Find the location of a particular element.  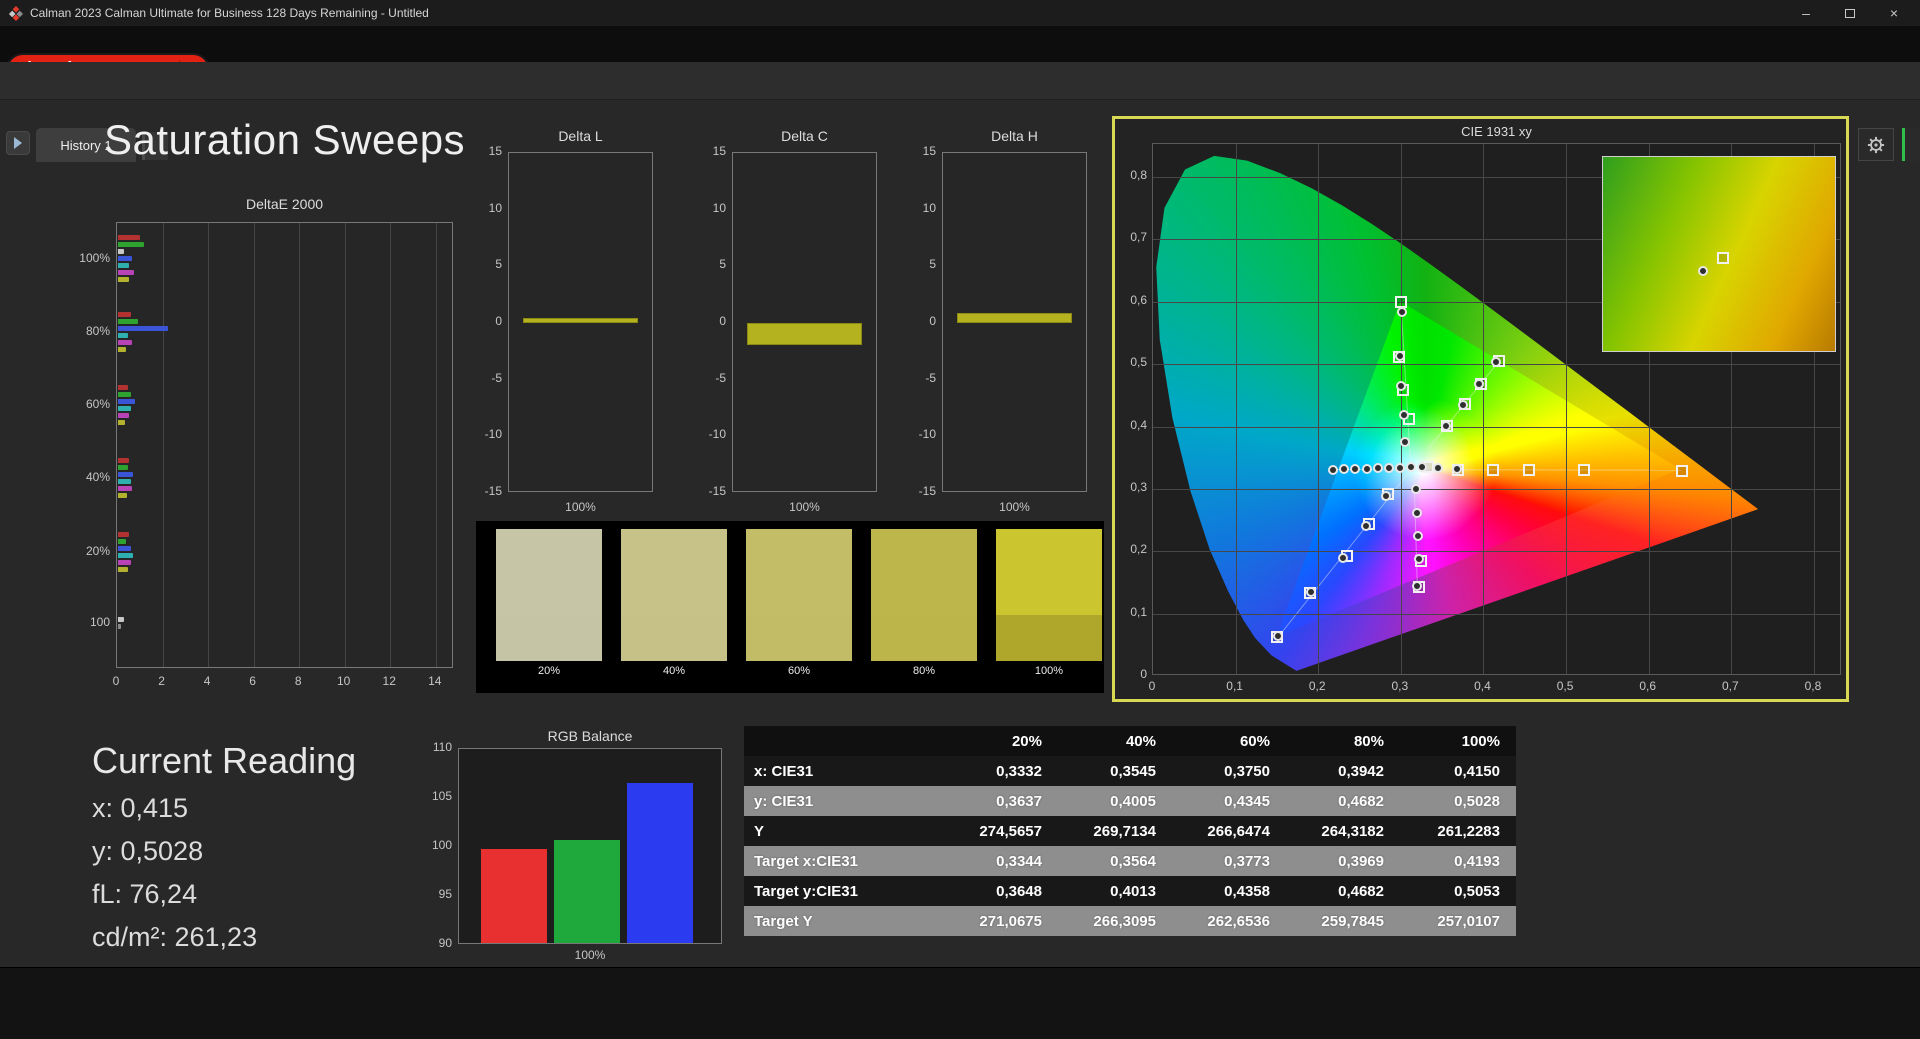

chart-title: CIE 1931 xy is located at coordinates (1496, 131).